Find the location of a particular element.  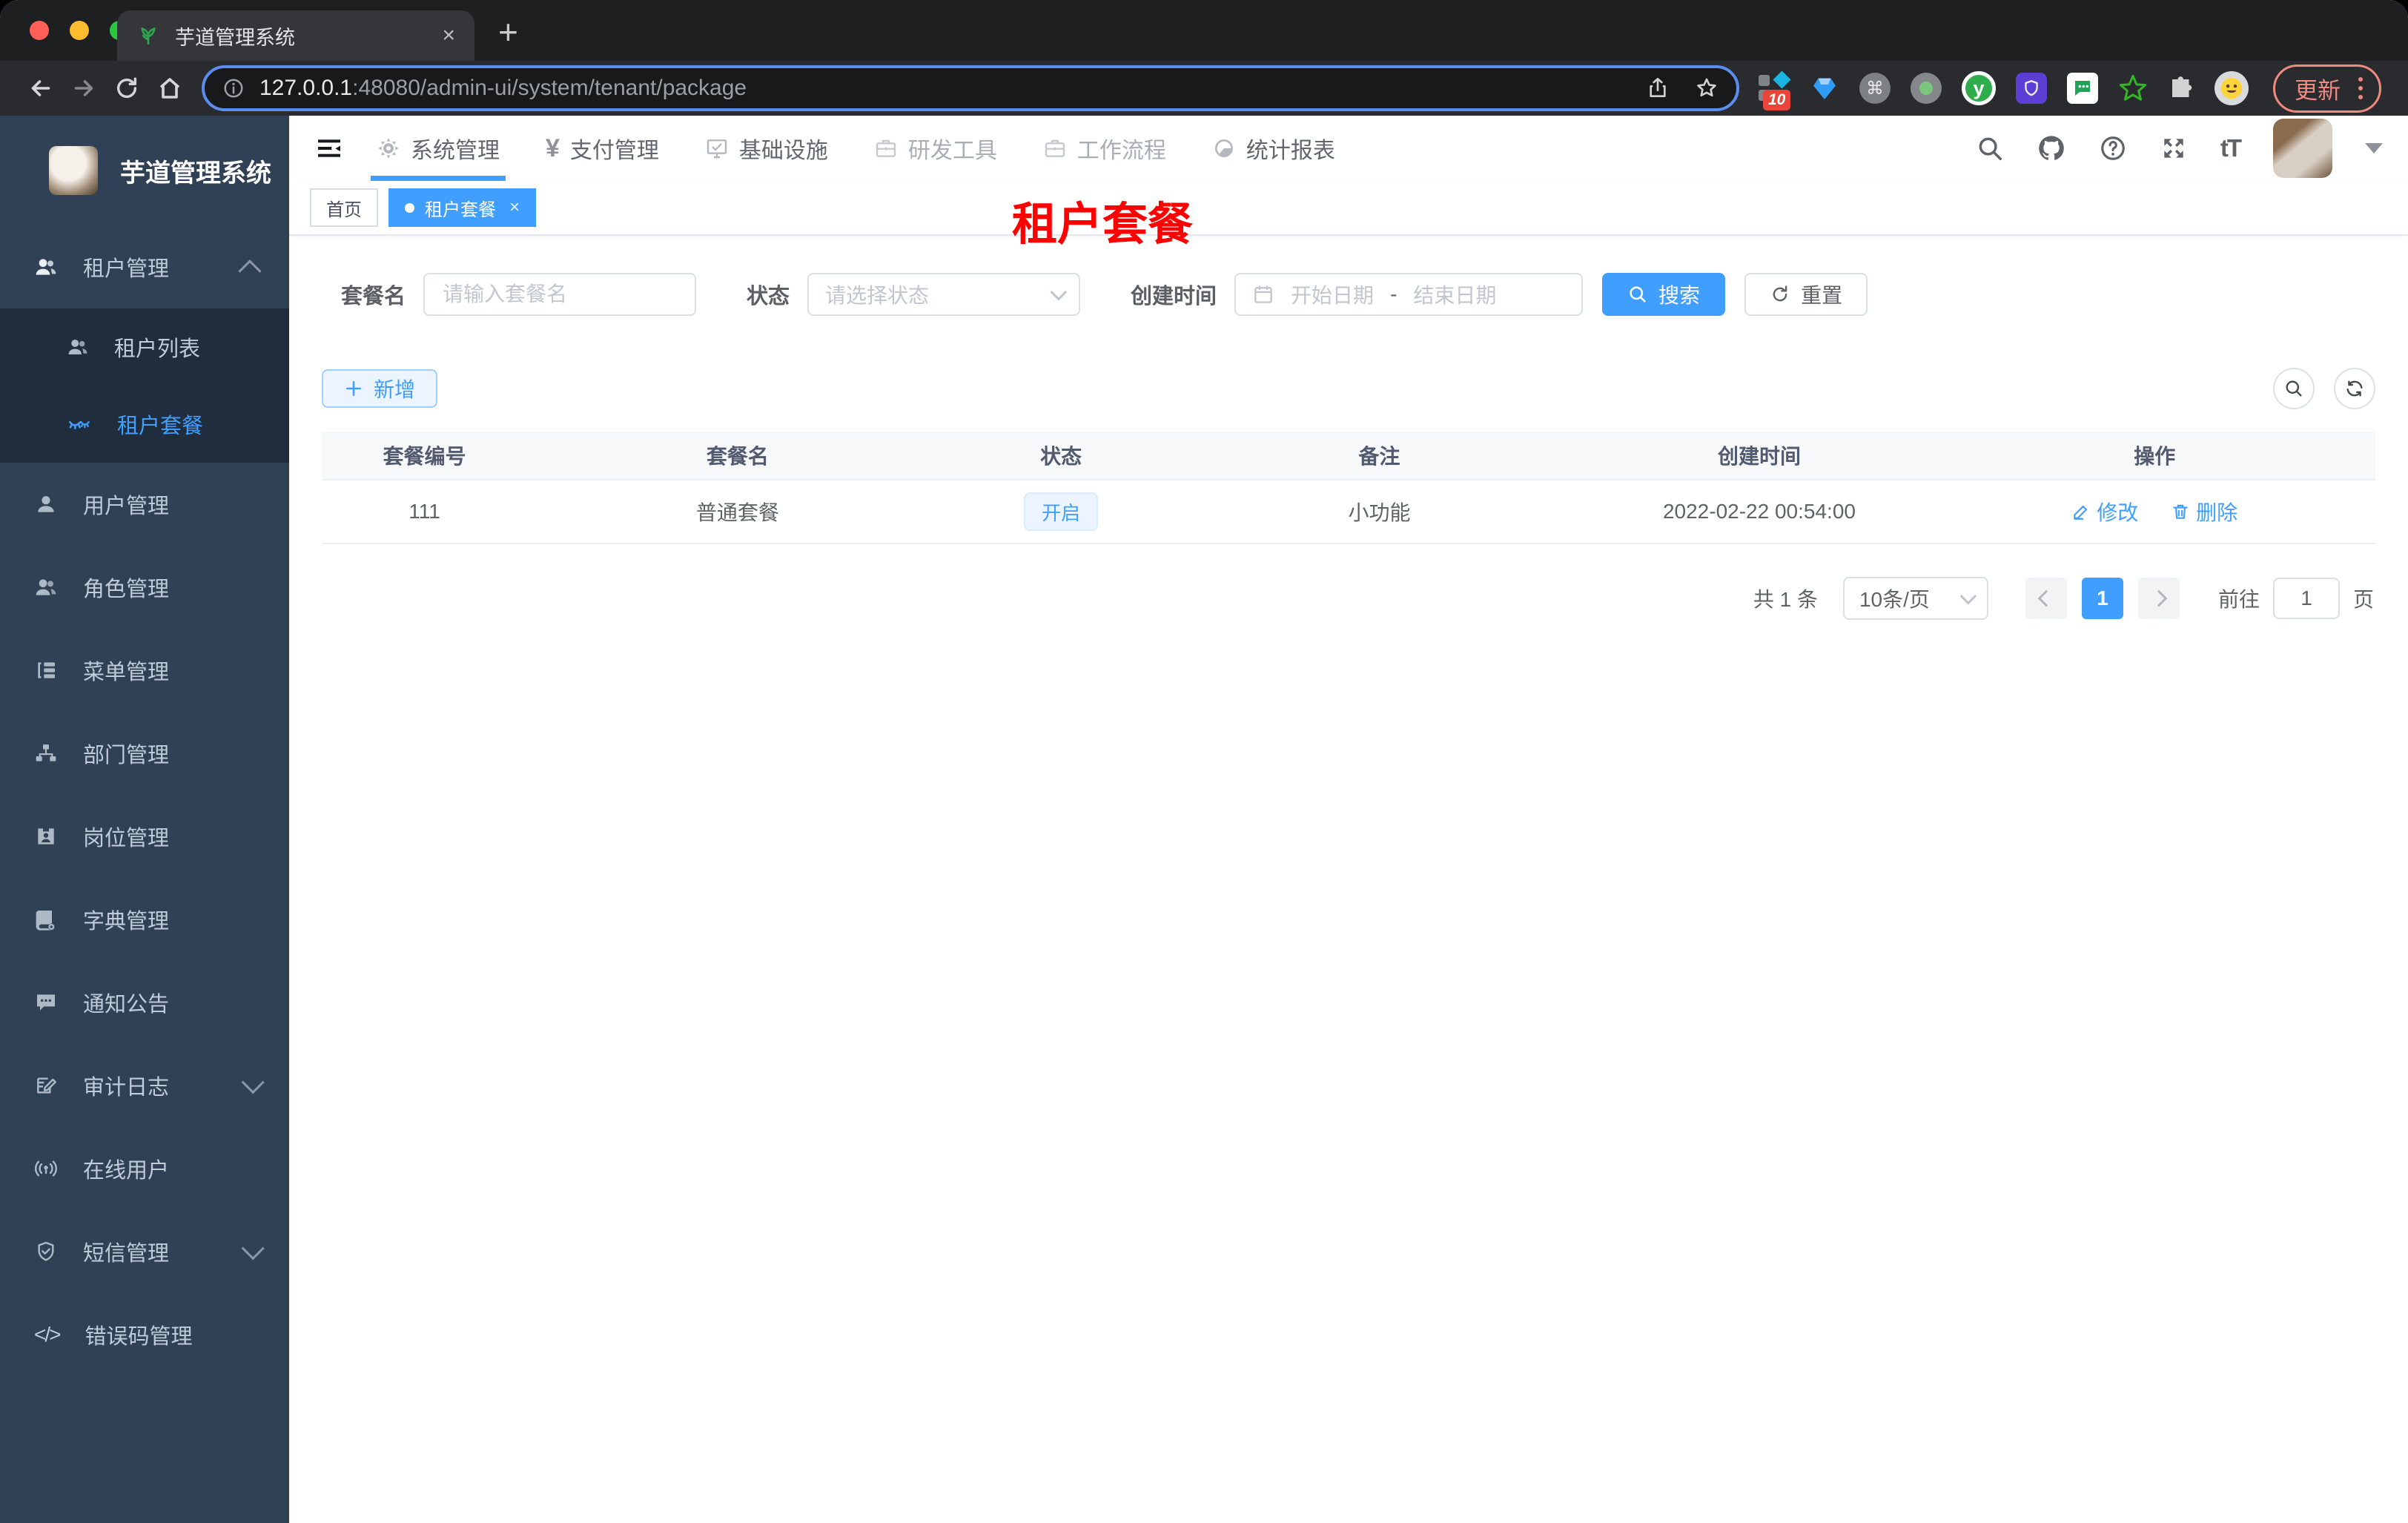

page-unit-label: 页 is located at coordinates (2363, 599).